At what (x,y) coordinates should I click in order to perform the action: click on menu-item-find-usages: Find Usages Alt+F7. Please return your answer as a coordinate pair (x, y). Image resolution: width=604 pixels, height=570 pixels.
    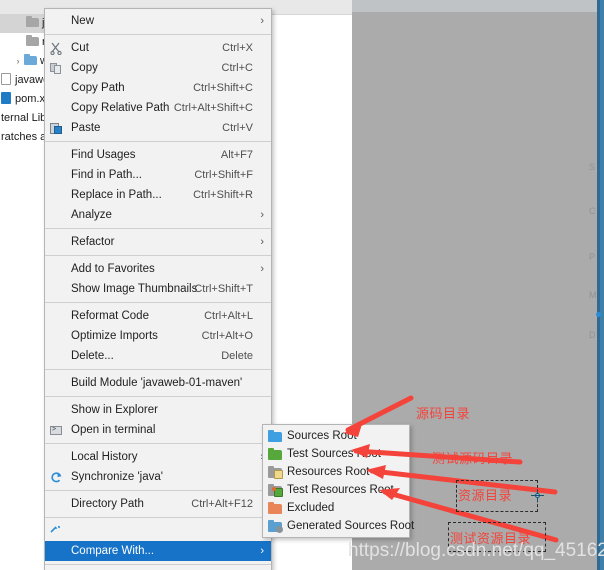
    Looking at the image, I should click on (158, 155).